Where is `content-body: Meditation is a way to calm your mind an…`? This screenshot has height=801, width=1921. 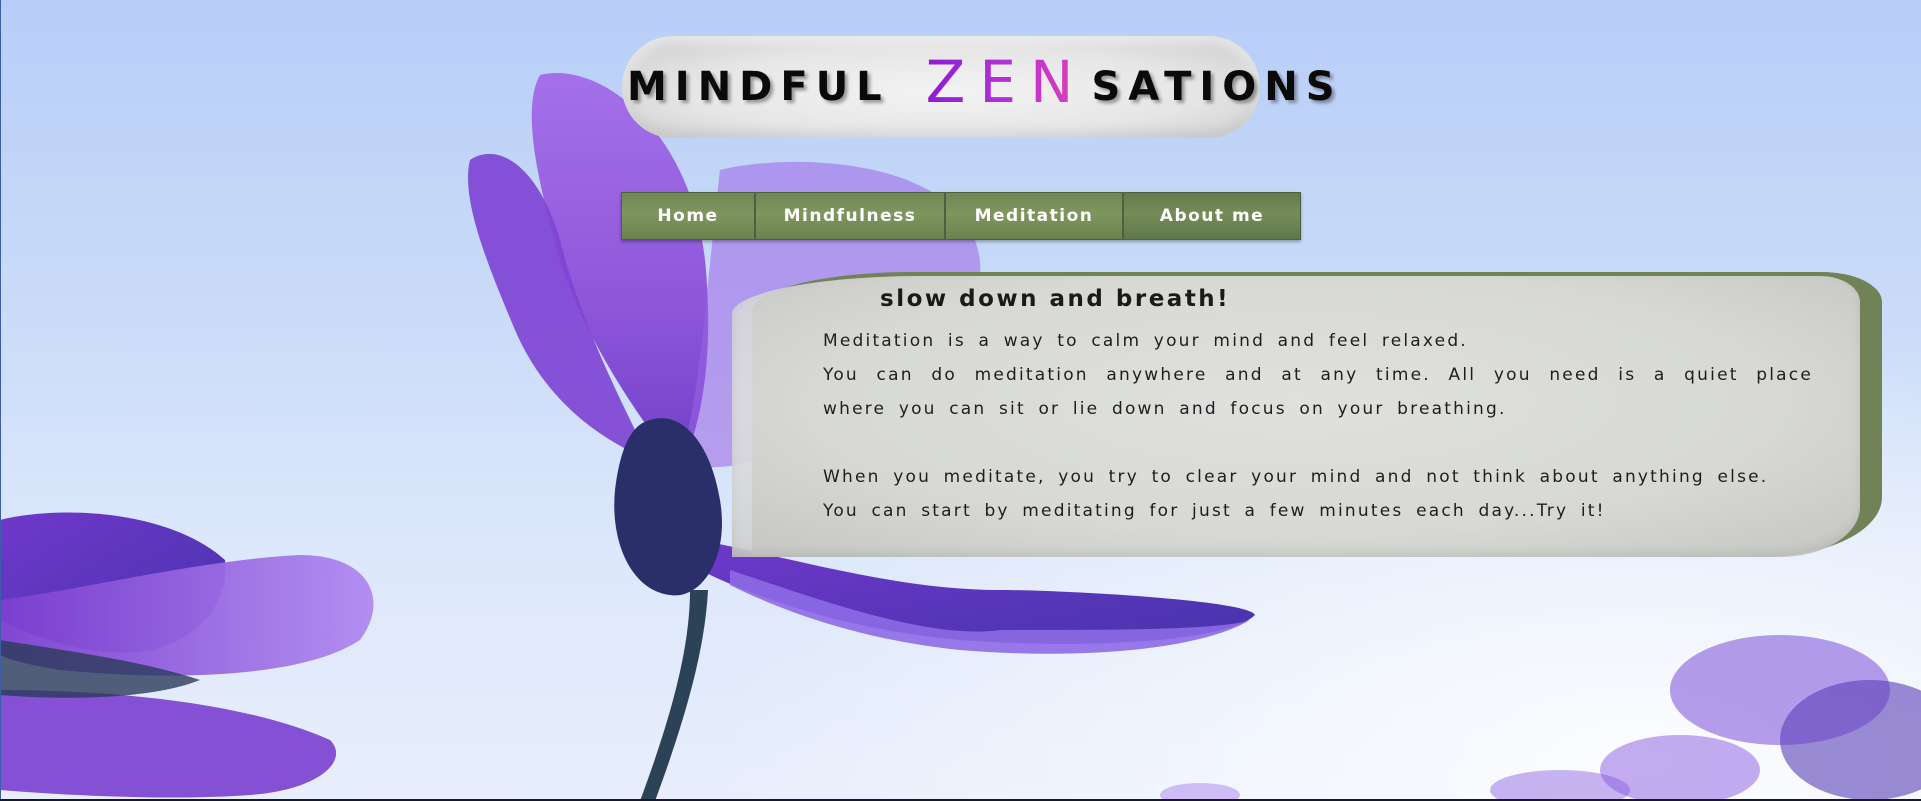 content-body: Meditation is a way to calm your mind an… is located at coordinates (1318, 426).